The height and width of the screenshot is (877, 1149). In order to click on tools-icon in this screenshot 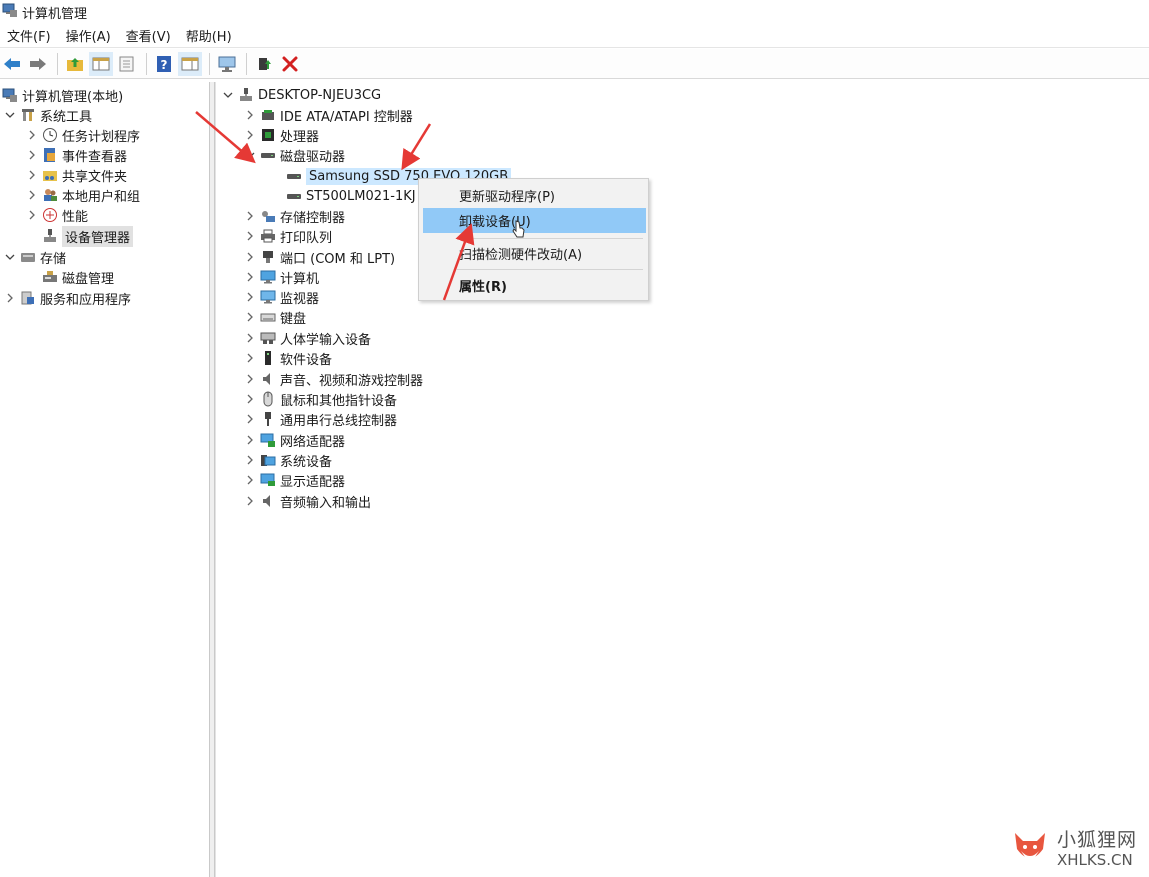, I will do `click(28, 115)`.